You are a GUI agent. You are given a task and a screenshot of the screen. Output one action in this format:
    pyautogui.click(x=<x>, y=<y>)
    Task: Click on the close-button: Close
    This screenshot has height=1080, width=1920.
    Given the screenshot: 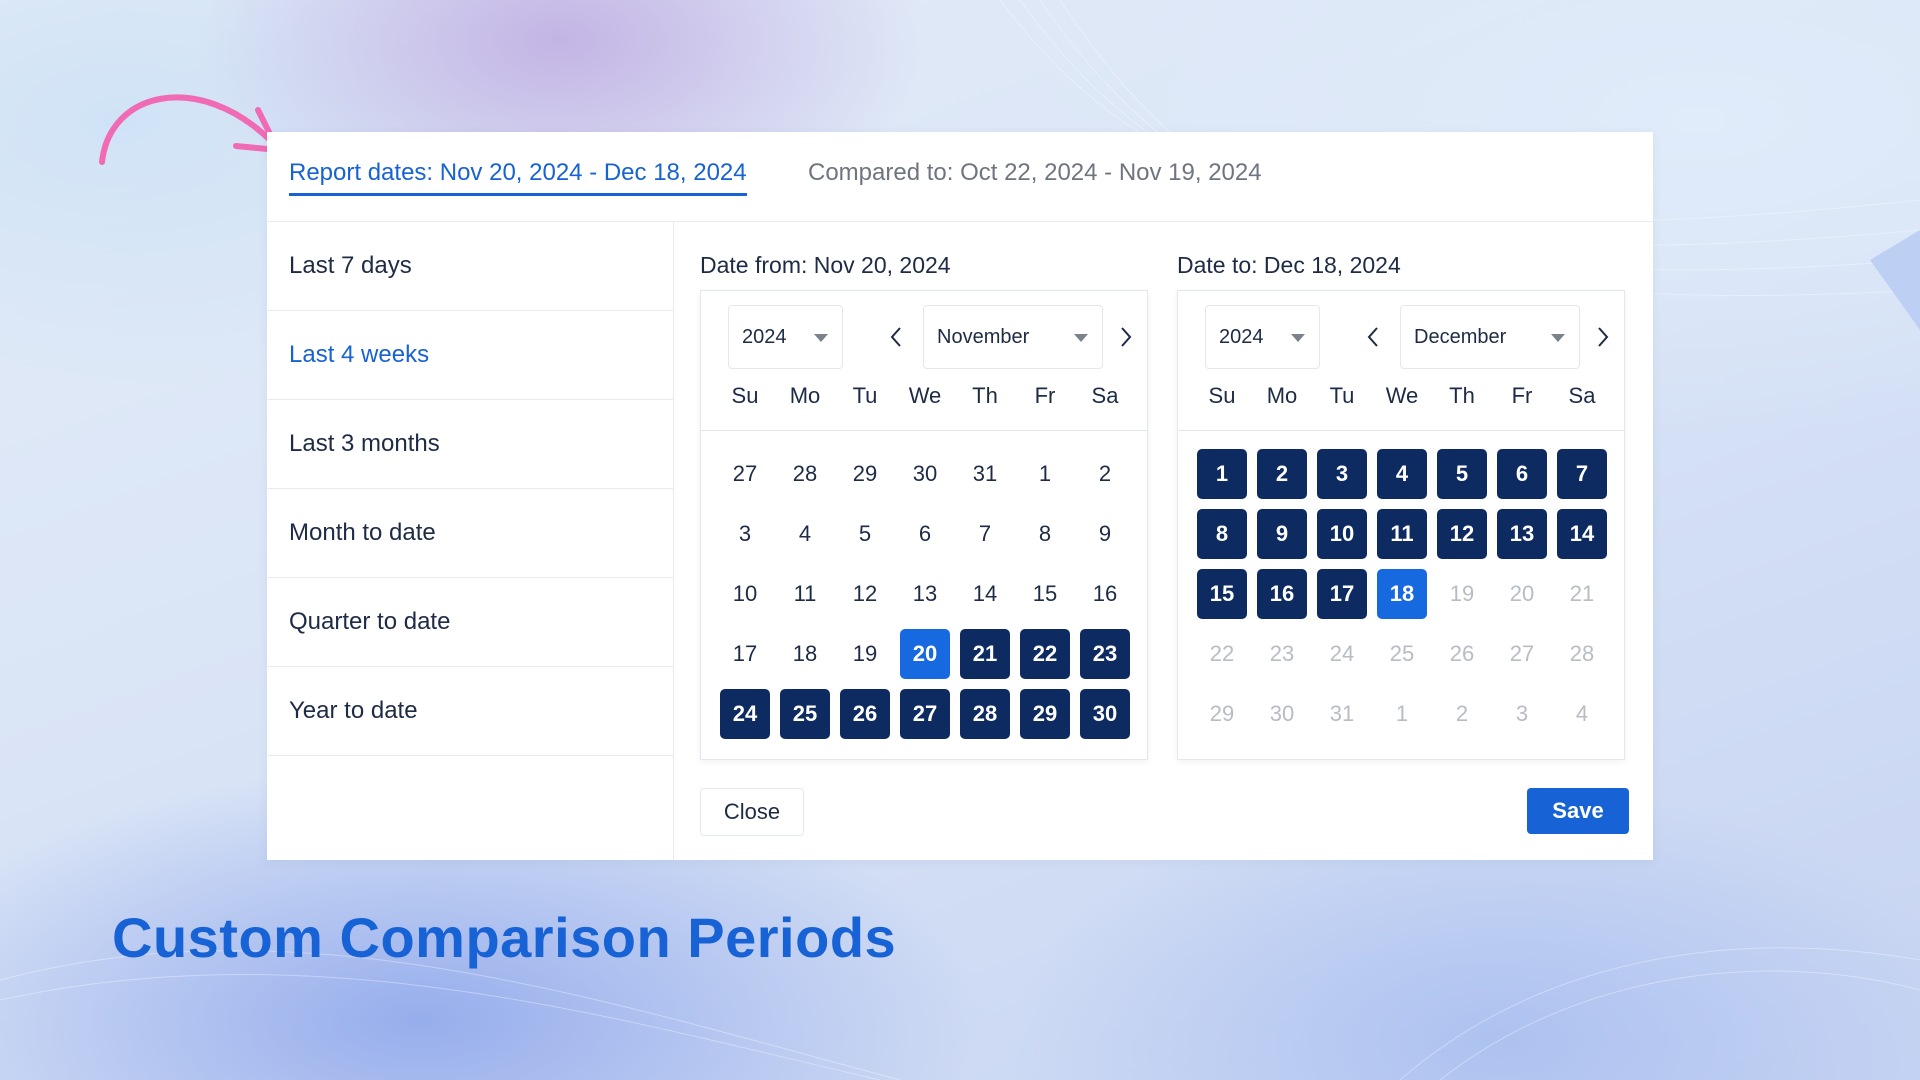 What is the action you would take?
    pyautogui.click(x=752, y=812)
    